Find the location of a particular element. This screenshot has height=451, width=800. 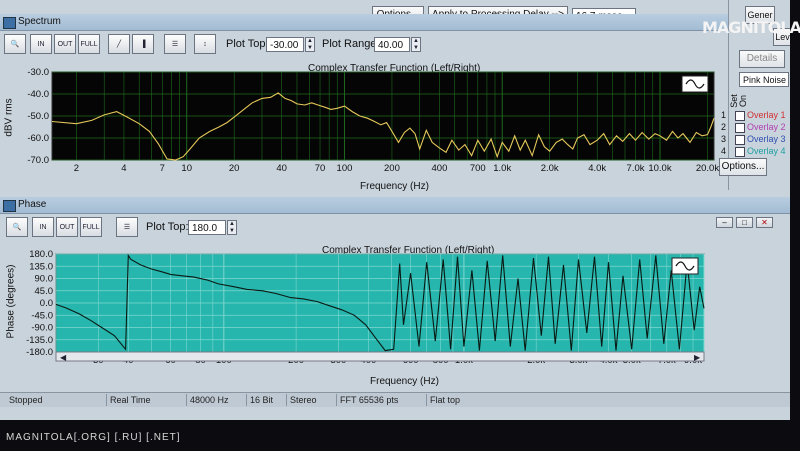

spectrum-x-tick-label: 10.0k is located at coordinates (659, 168).